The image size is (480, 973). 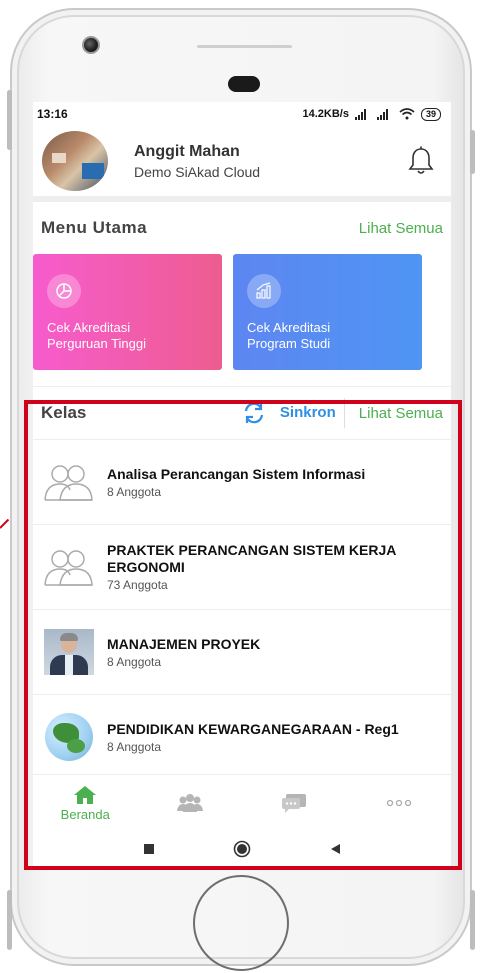 I want to click on card-label: Cek Akreditasi Program Studi, so click(x=288, y=336).